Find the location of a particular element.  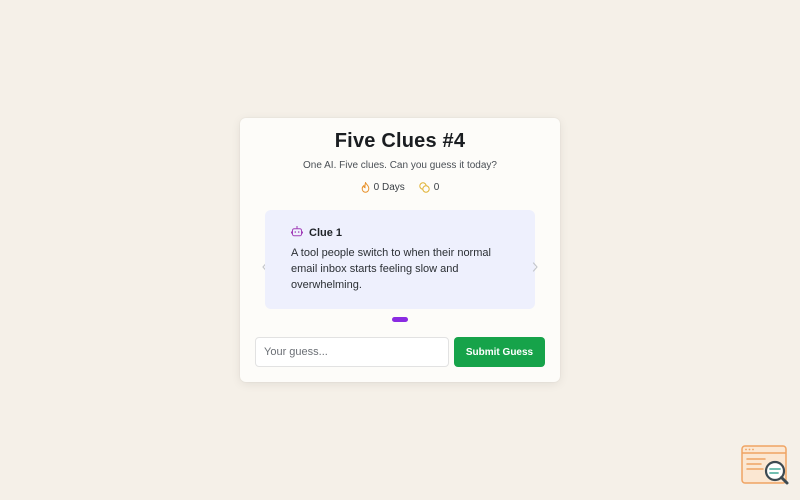

coins-value: 0 is located at coordinates (436, 187).